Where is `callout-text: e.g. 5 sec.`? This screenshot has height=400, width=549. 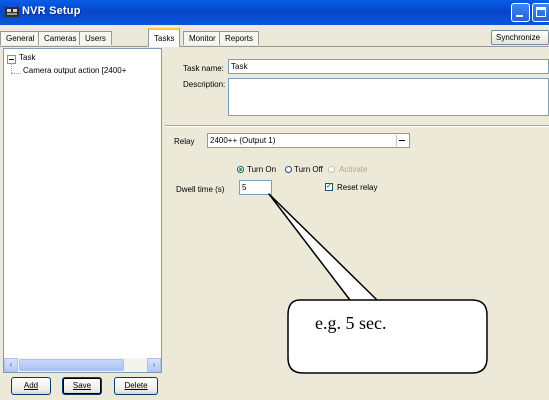 callout-text: e.g. 5 sec. is located at coordinates (351, 323).